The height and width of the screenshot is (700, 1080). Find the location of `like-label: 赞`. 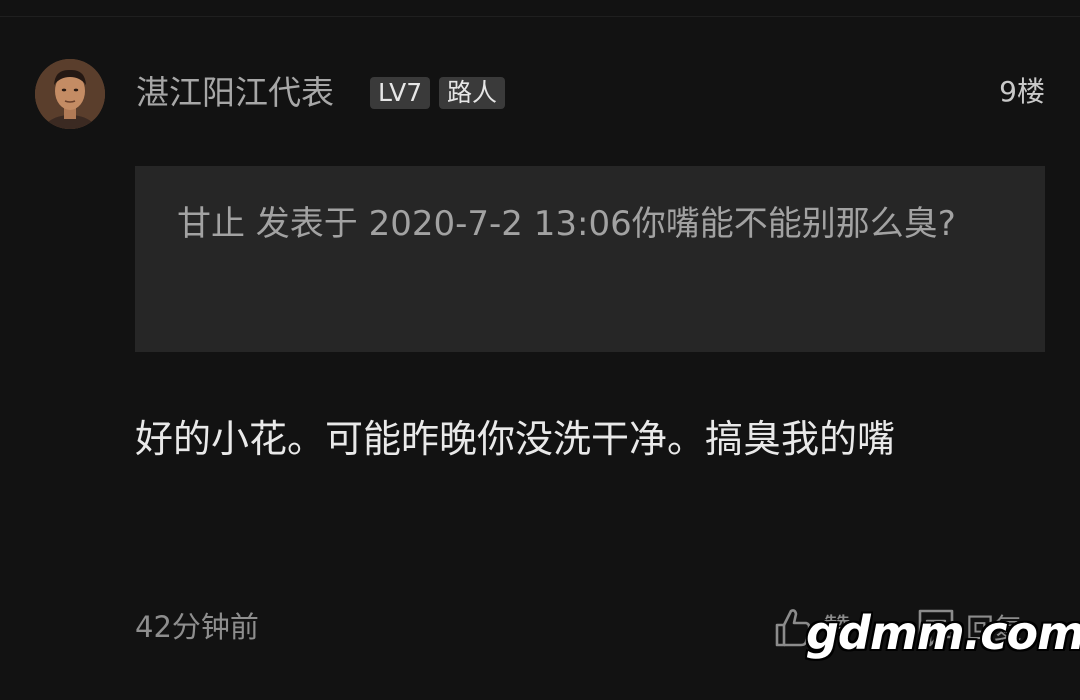

like-label: 赞 is located at coordinates (837, 628).